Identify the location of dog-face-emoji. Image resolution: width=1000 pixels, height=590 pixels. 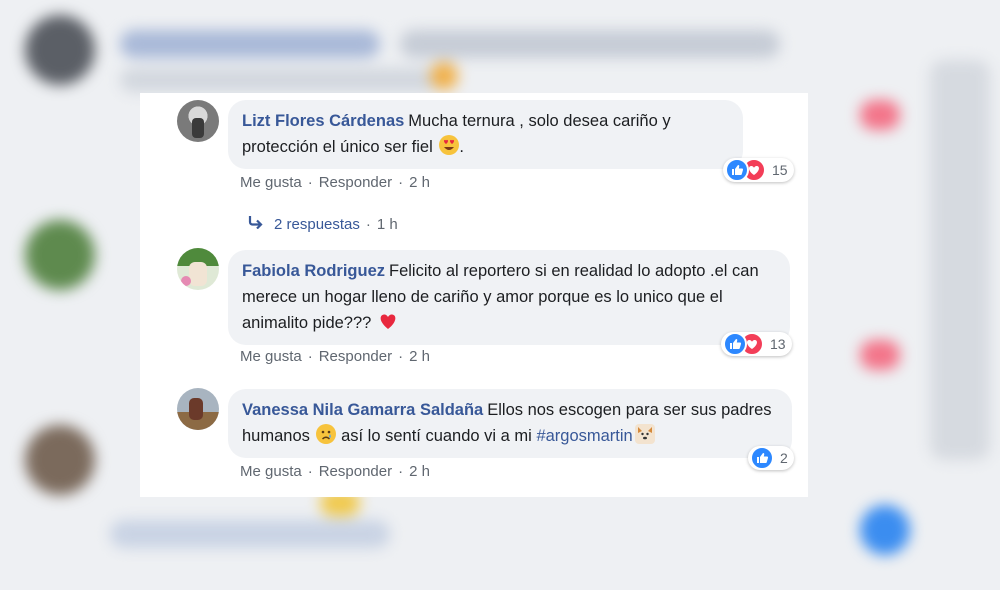
(644, 434).